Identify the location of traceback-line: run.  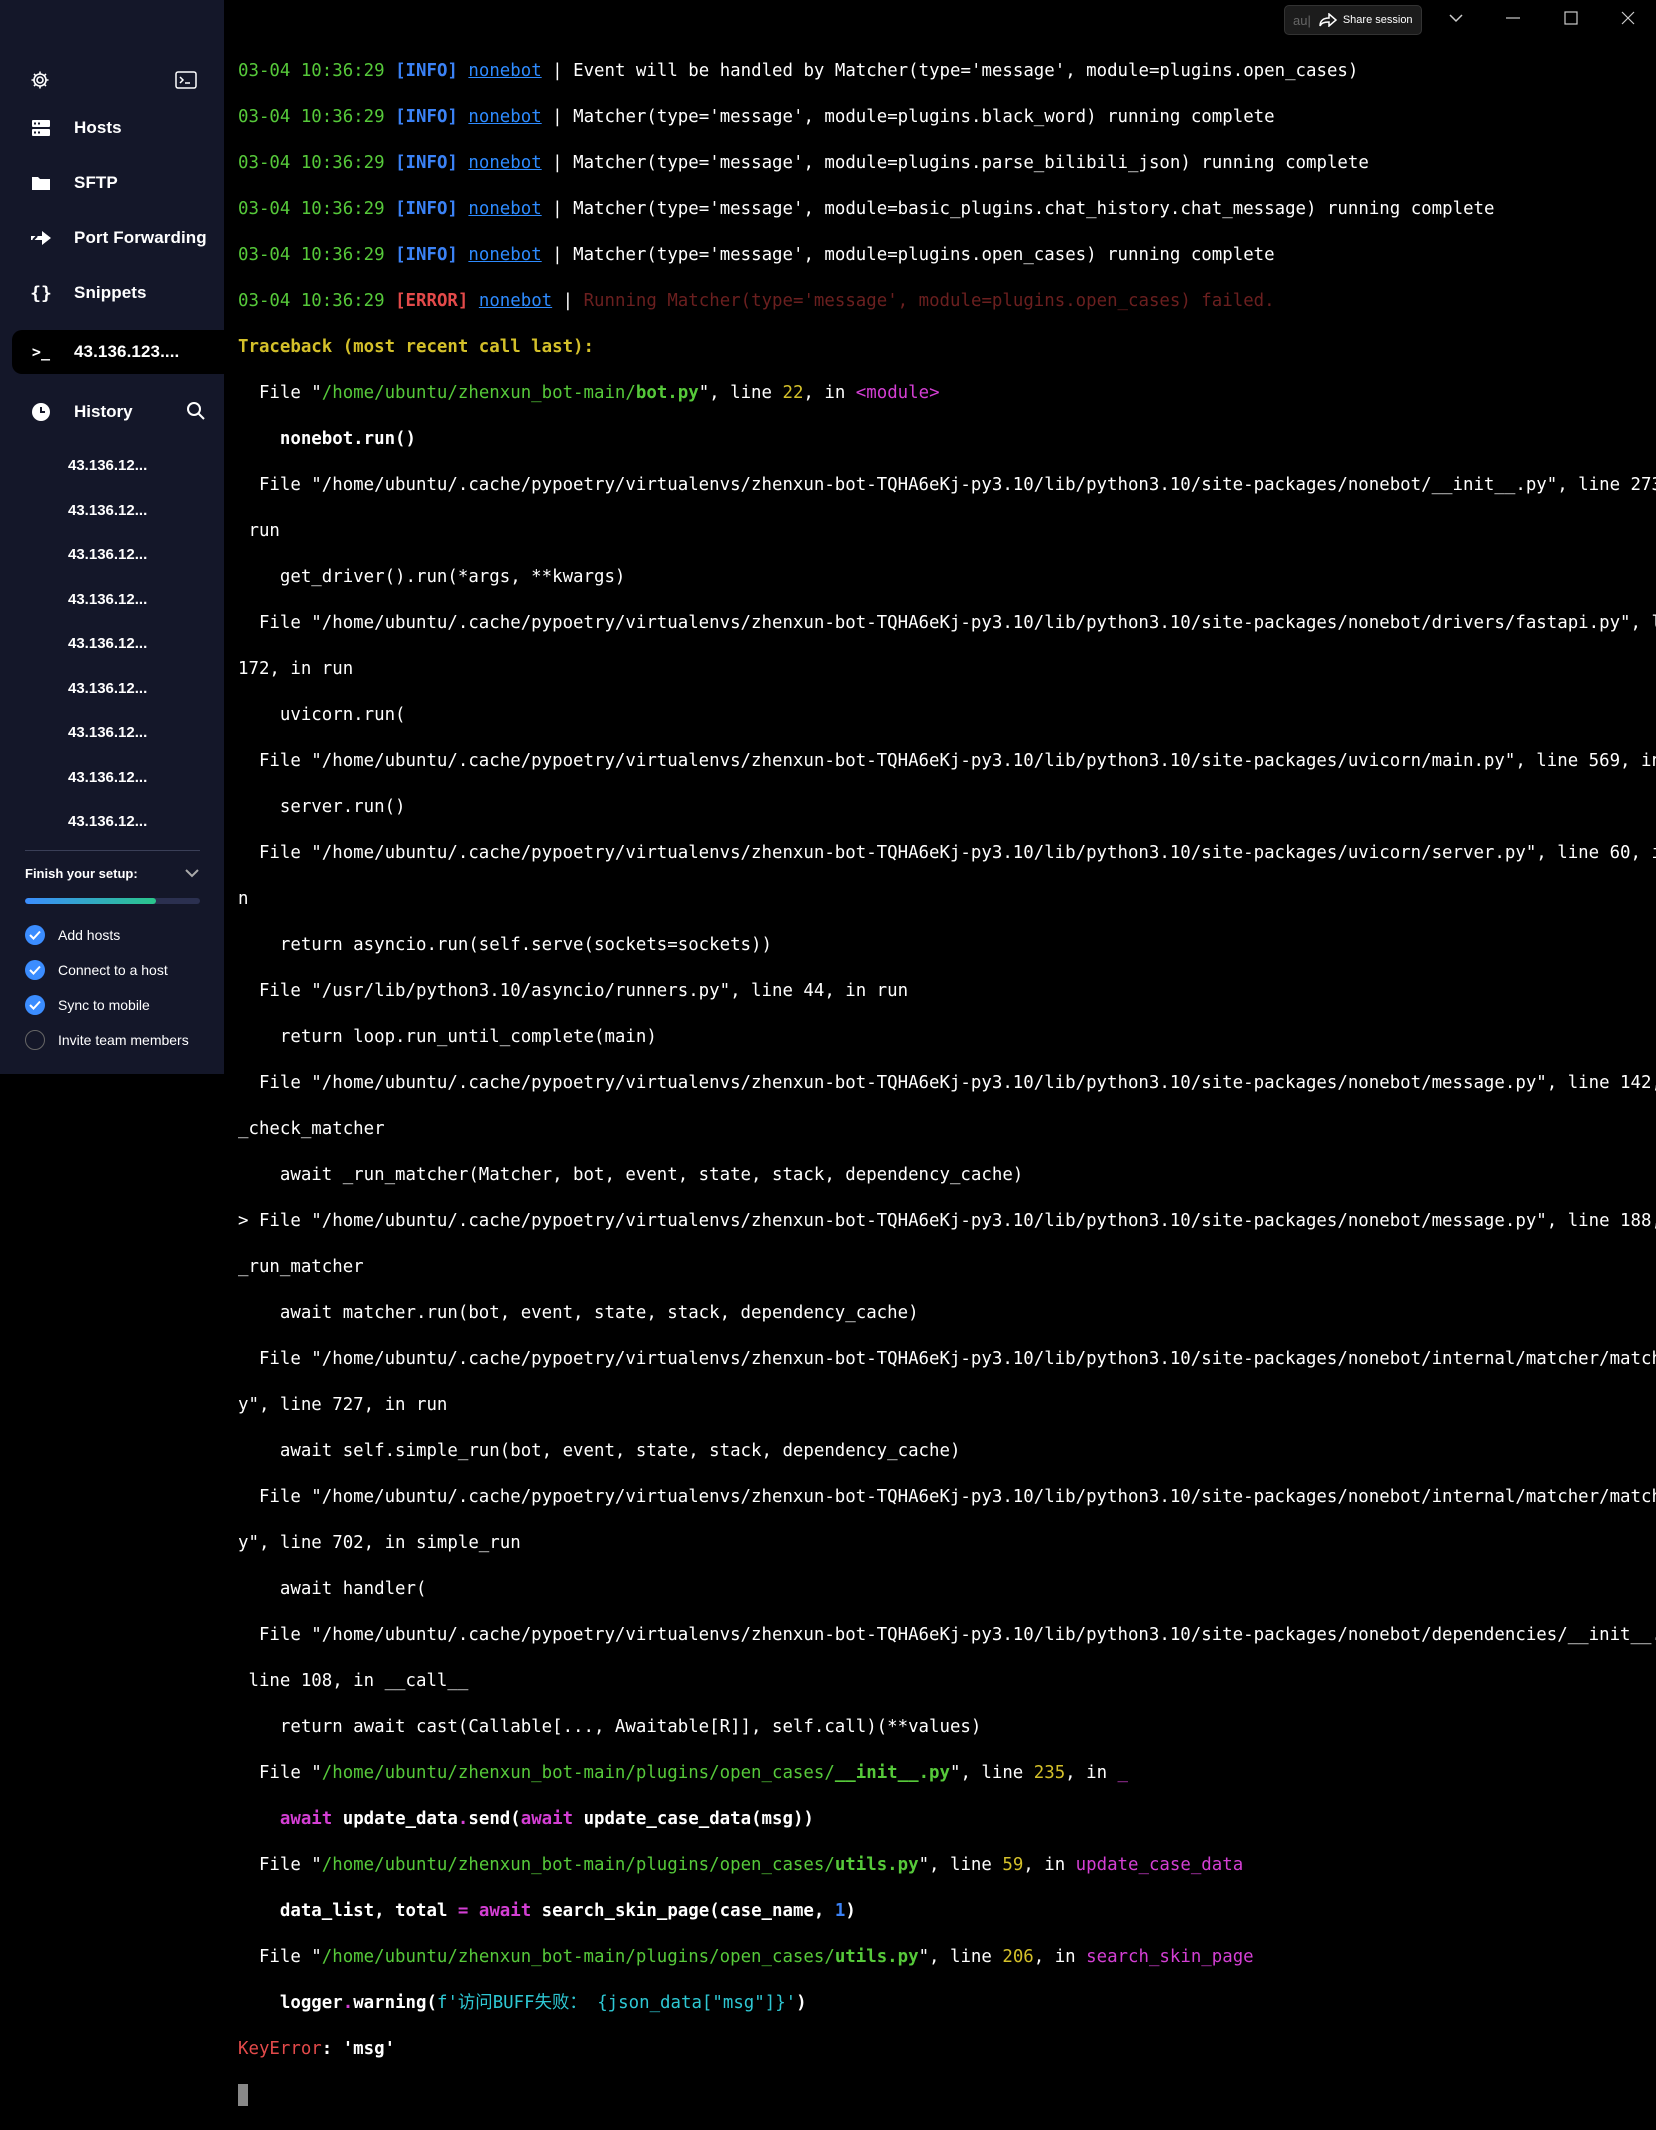
(259, 531).